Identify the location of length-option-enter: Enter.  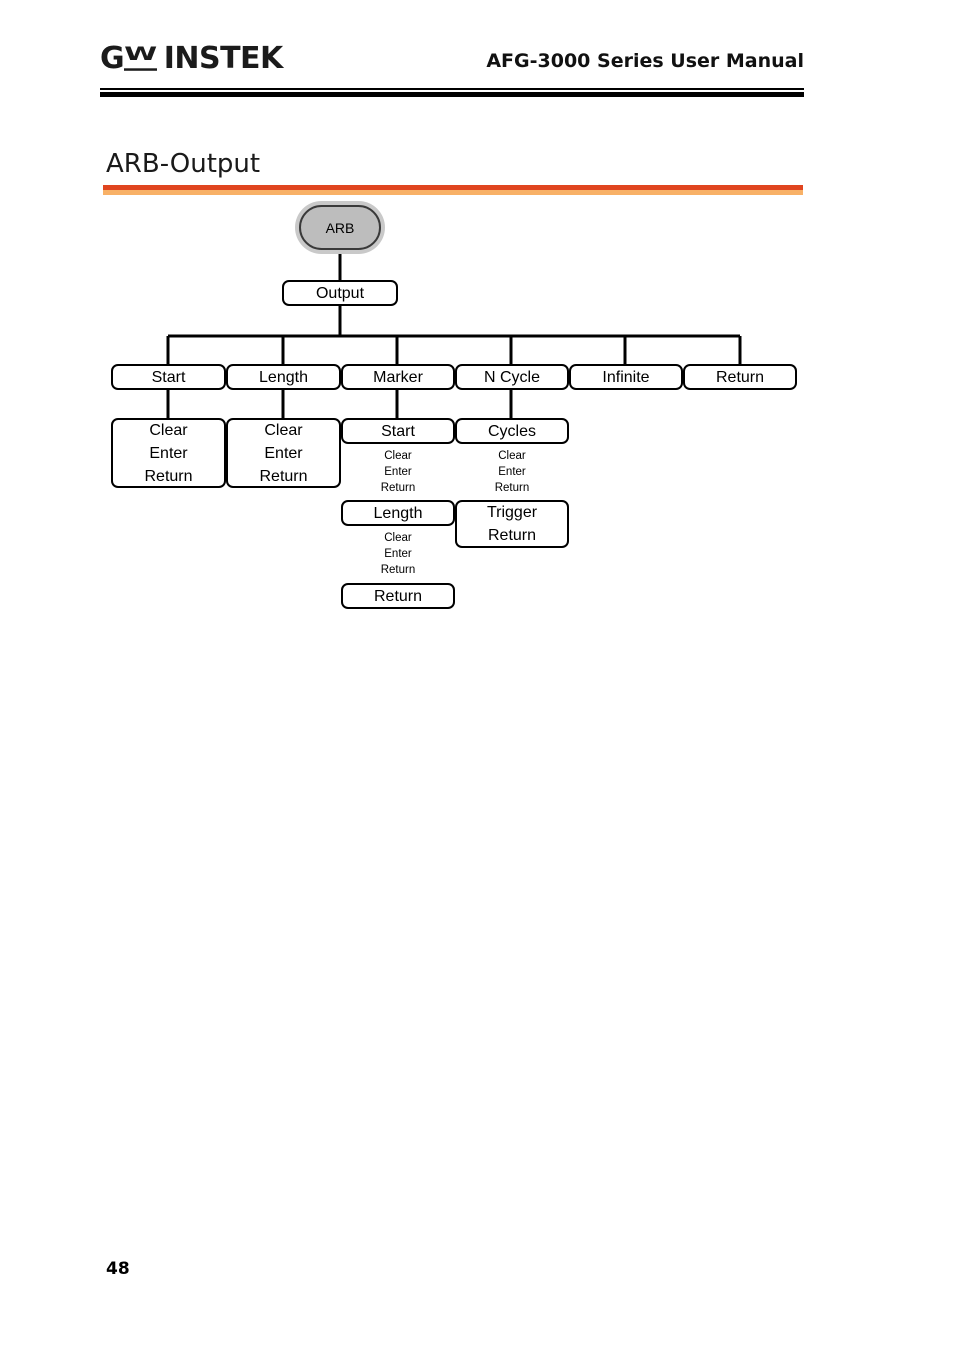
(283, 453).